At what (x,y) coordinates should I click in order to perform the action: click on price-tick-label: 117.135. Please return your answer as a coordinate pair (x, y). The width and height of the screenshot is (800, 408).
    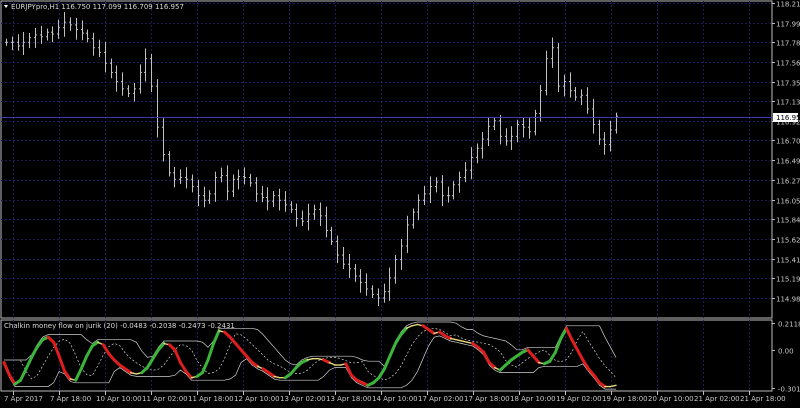
    Looking at the image, I should click on (788, 103).